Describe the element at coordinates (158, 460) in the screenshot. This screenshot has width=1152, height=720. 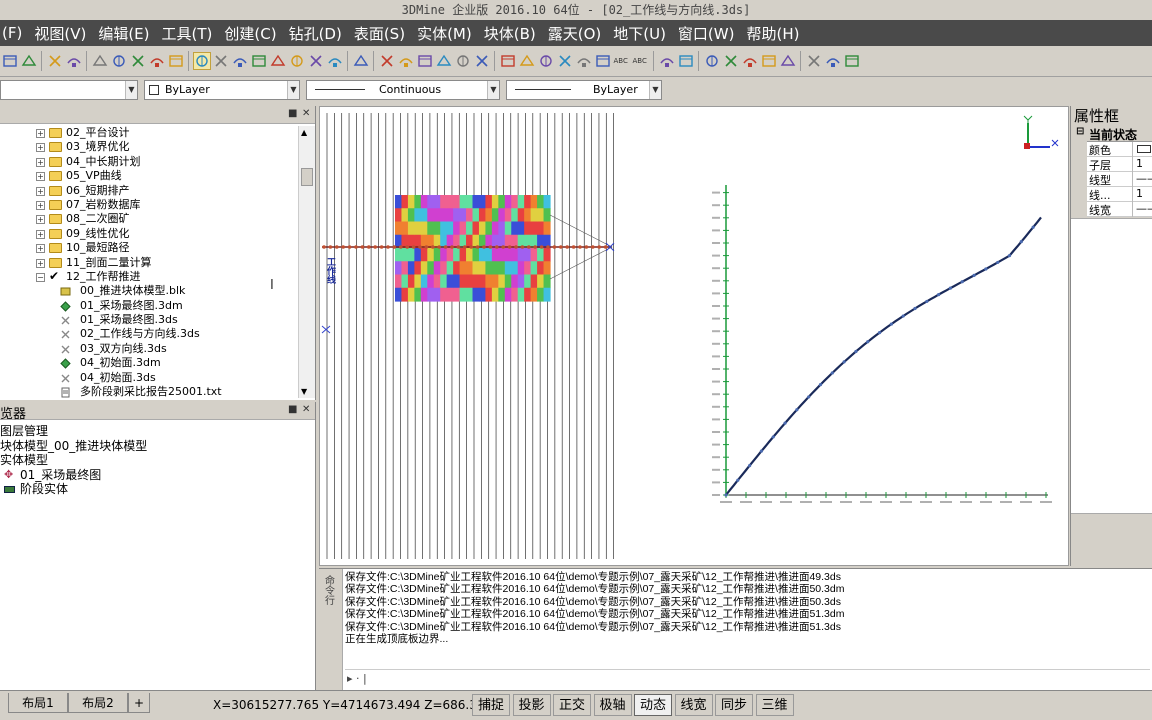
I see `browser-item: 实体模型` at that location.